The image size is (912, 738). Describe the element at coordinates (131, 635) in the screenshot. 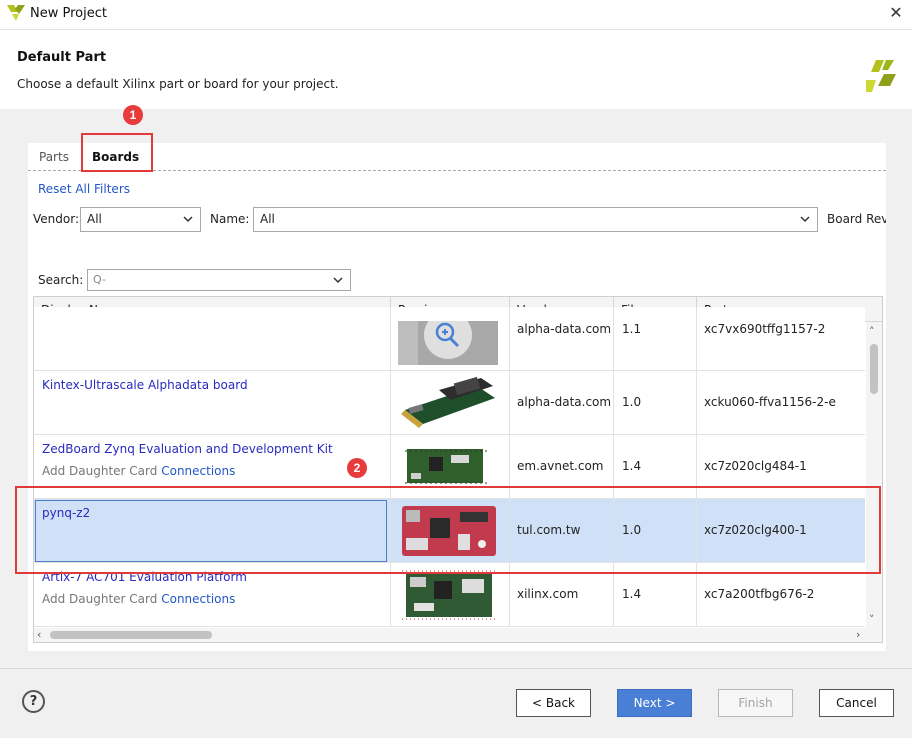

I see `horizontal-scroll-thumb` at that location.